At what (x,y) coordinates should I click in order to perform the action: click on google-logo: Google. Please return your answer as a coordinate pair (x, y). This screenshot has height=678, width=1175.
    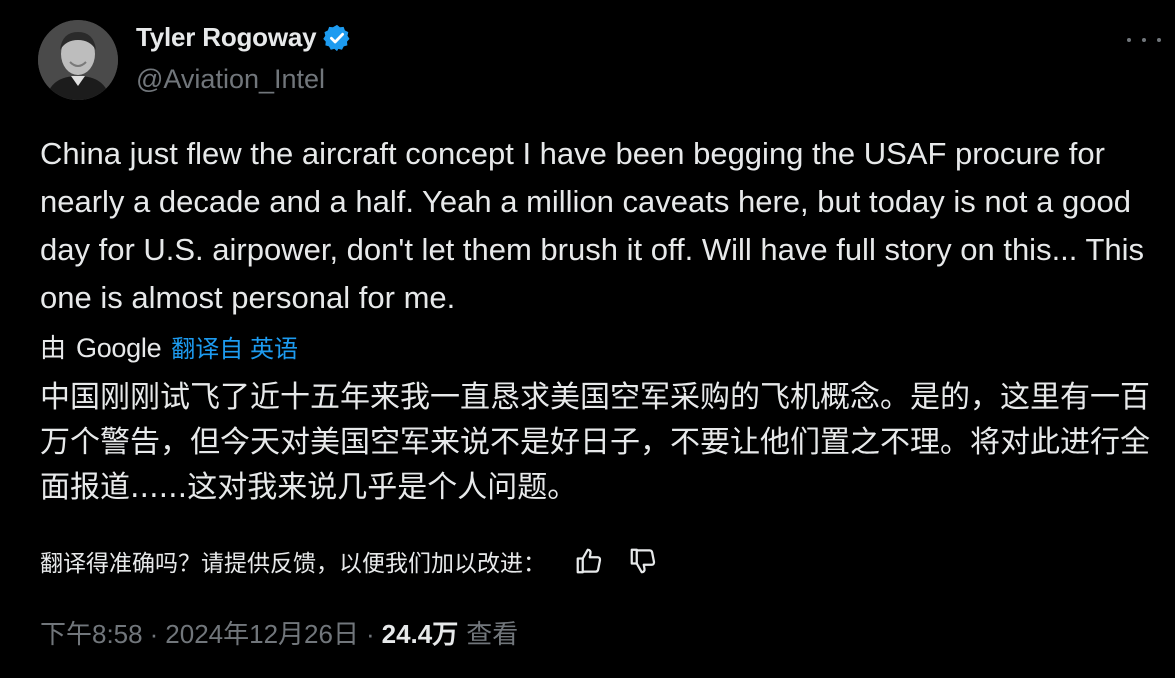
    Looking at the image, I should click on (119, 348).